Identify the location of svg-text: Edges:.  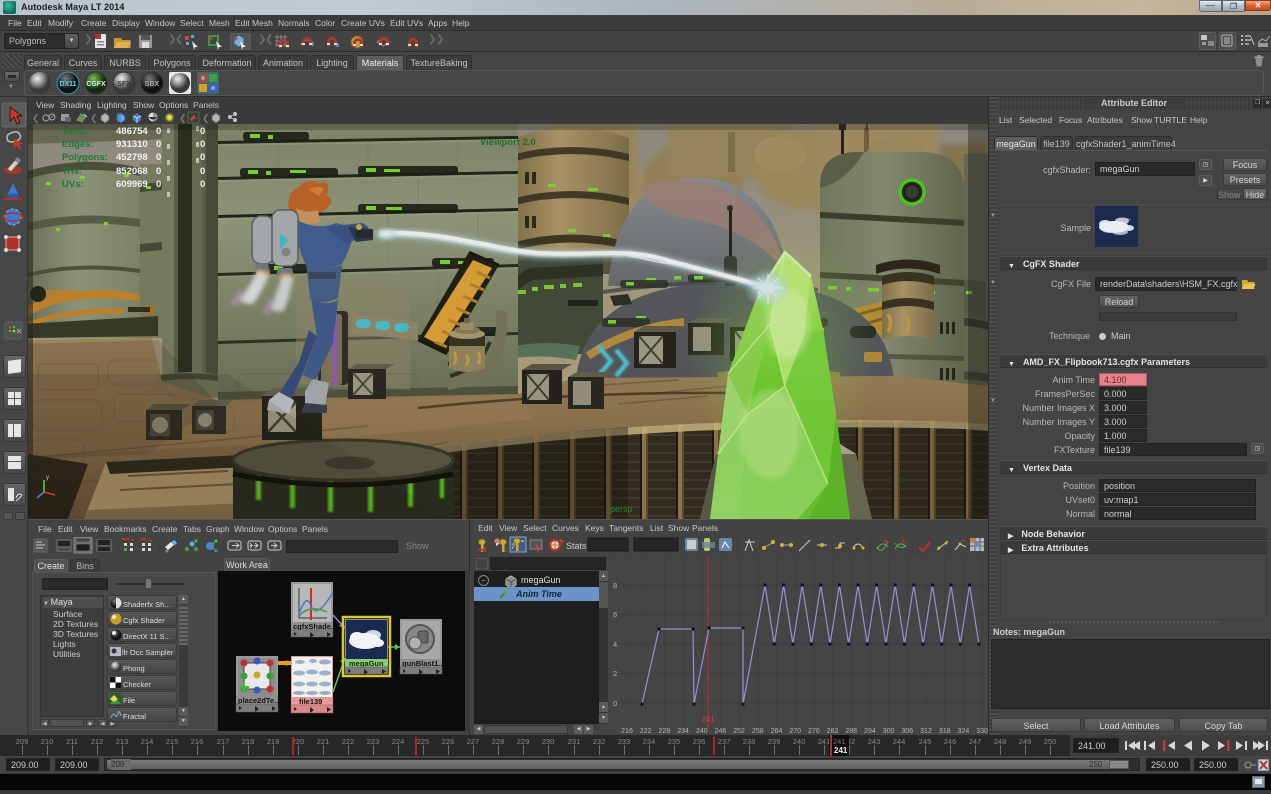
(78, 144).